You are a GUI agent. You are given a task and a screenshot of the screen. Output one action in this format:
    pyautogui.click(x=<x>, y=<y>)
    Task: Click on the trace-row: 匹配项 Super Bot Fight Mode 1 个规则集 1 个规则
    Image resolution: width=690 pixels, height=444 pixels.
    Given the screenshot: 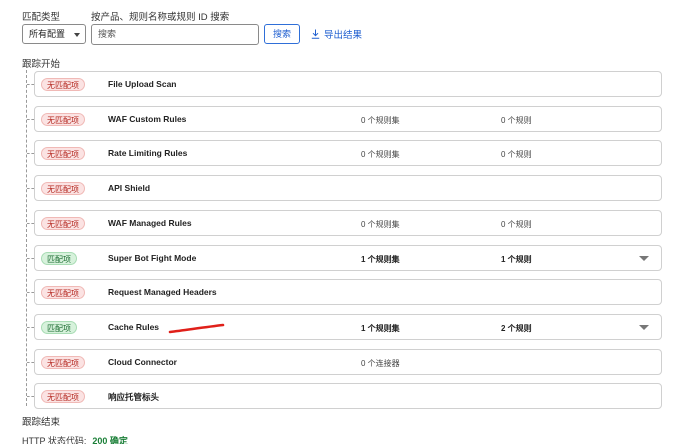 What is the action you would take?
    pyautogui.click(x=344, y=257)
    